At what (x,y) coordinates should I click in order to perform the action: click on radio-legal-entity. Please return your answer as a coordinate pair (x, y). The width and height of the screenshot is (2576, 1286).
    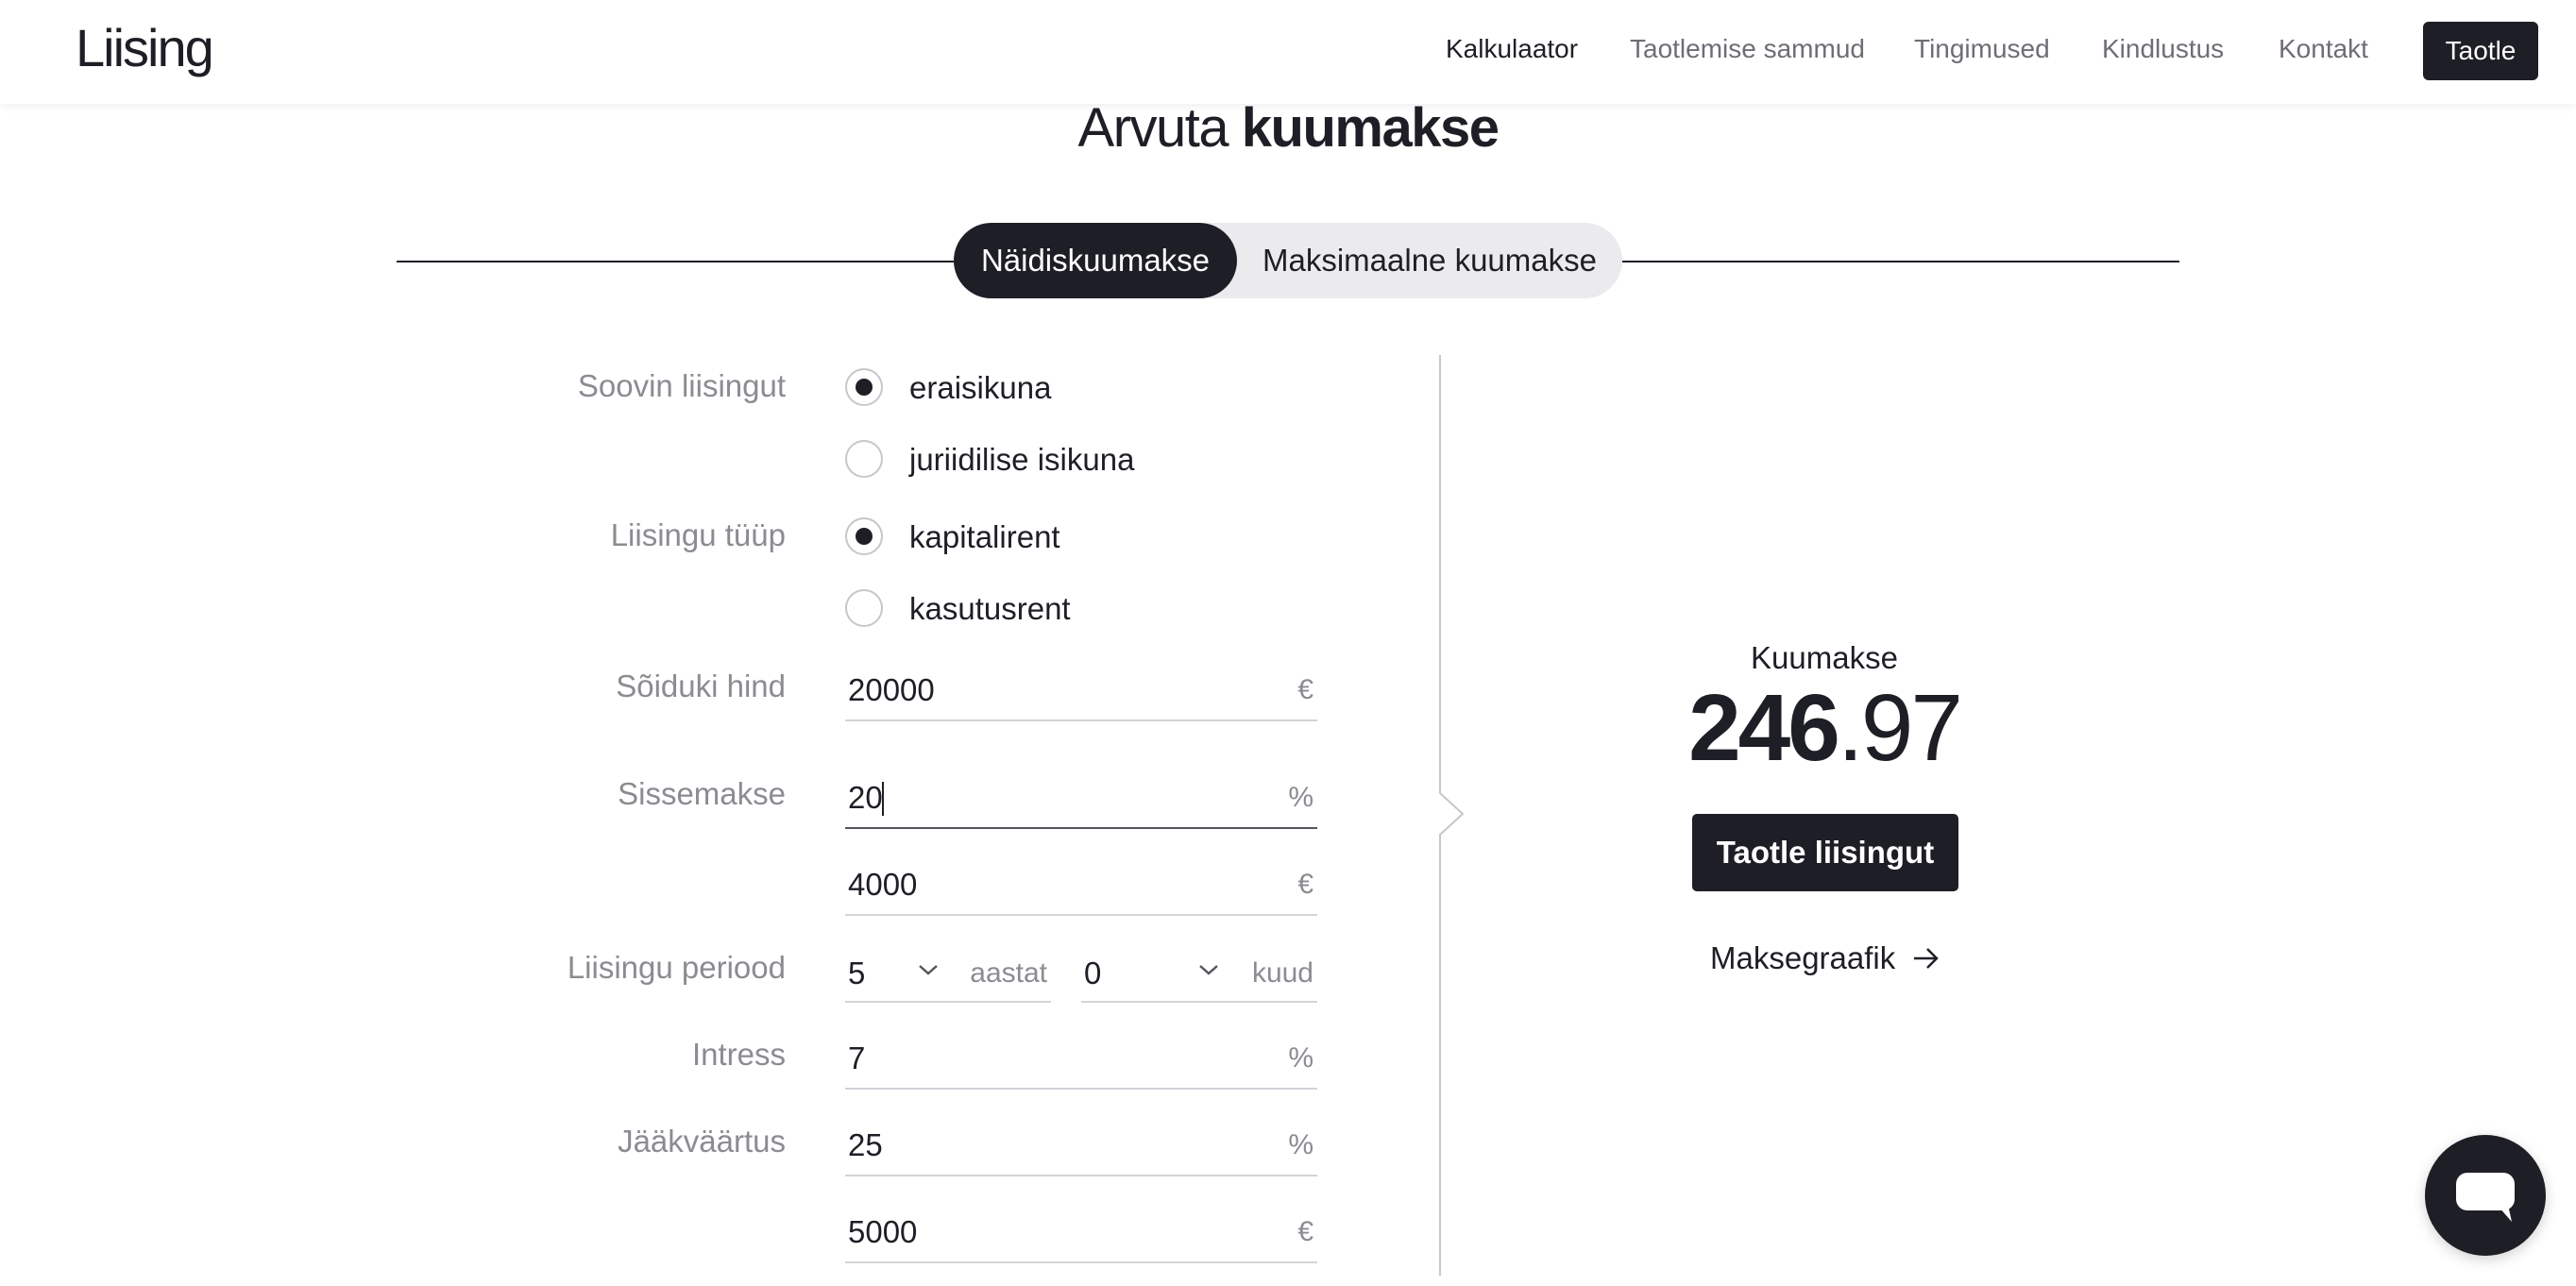
    Looking at the image, I should click on (864, 459).